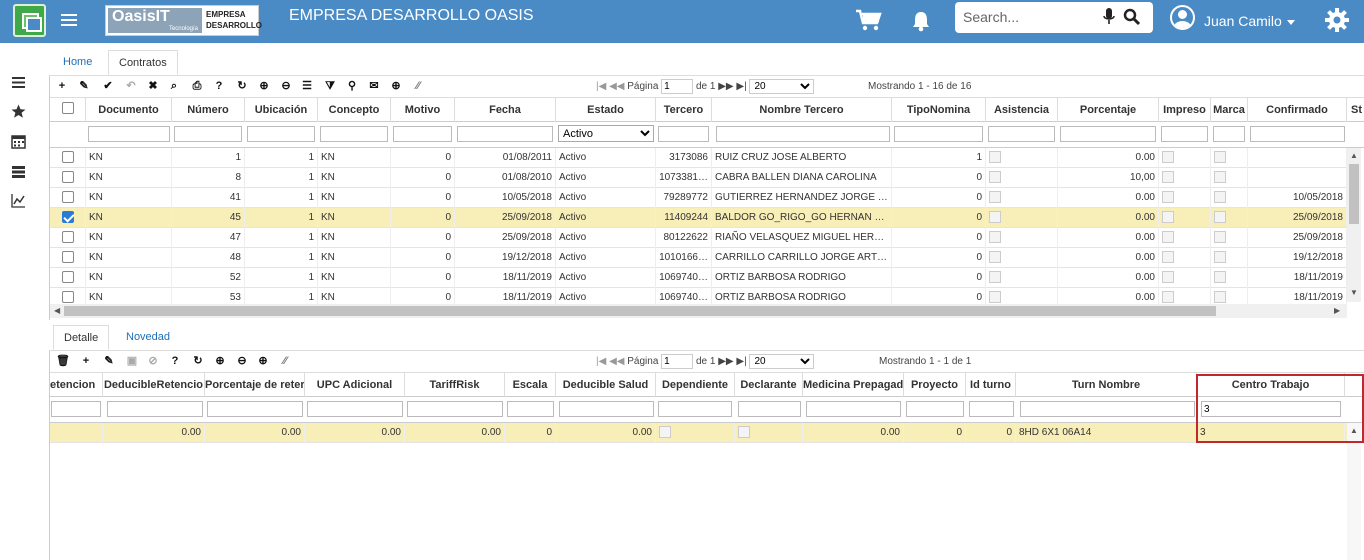  I want to click on filter-dependiente, so click(695, 409).